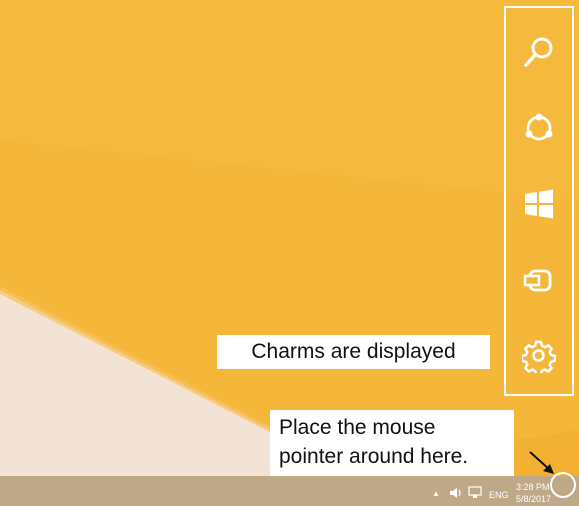  What do you see at coordinates (533, 487) in the screenshot?
I see `clock-time: 3:28 PM` at bounding box center [533, 487].